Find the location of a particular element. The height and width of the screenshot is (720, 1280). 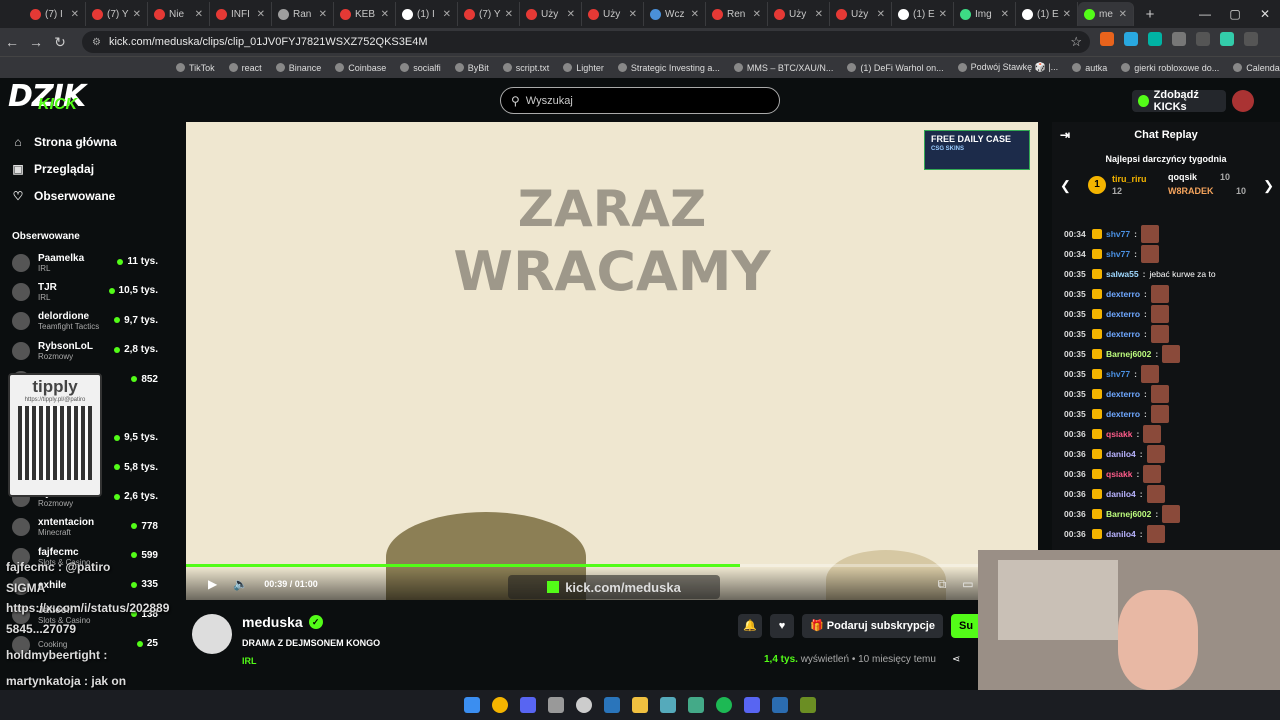

bookmark-item: Binance is located at coordinates (298, 68).